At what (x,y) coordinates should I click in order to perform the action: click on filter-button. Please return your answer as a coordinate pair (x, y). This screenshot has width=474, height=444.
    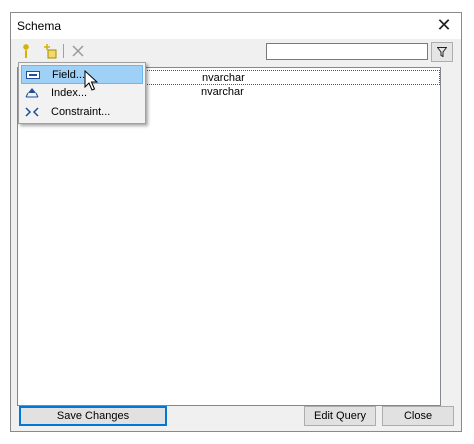
    Looking at the image, I should click on (442, 52).